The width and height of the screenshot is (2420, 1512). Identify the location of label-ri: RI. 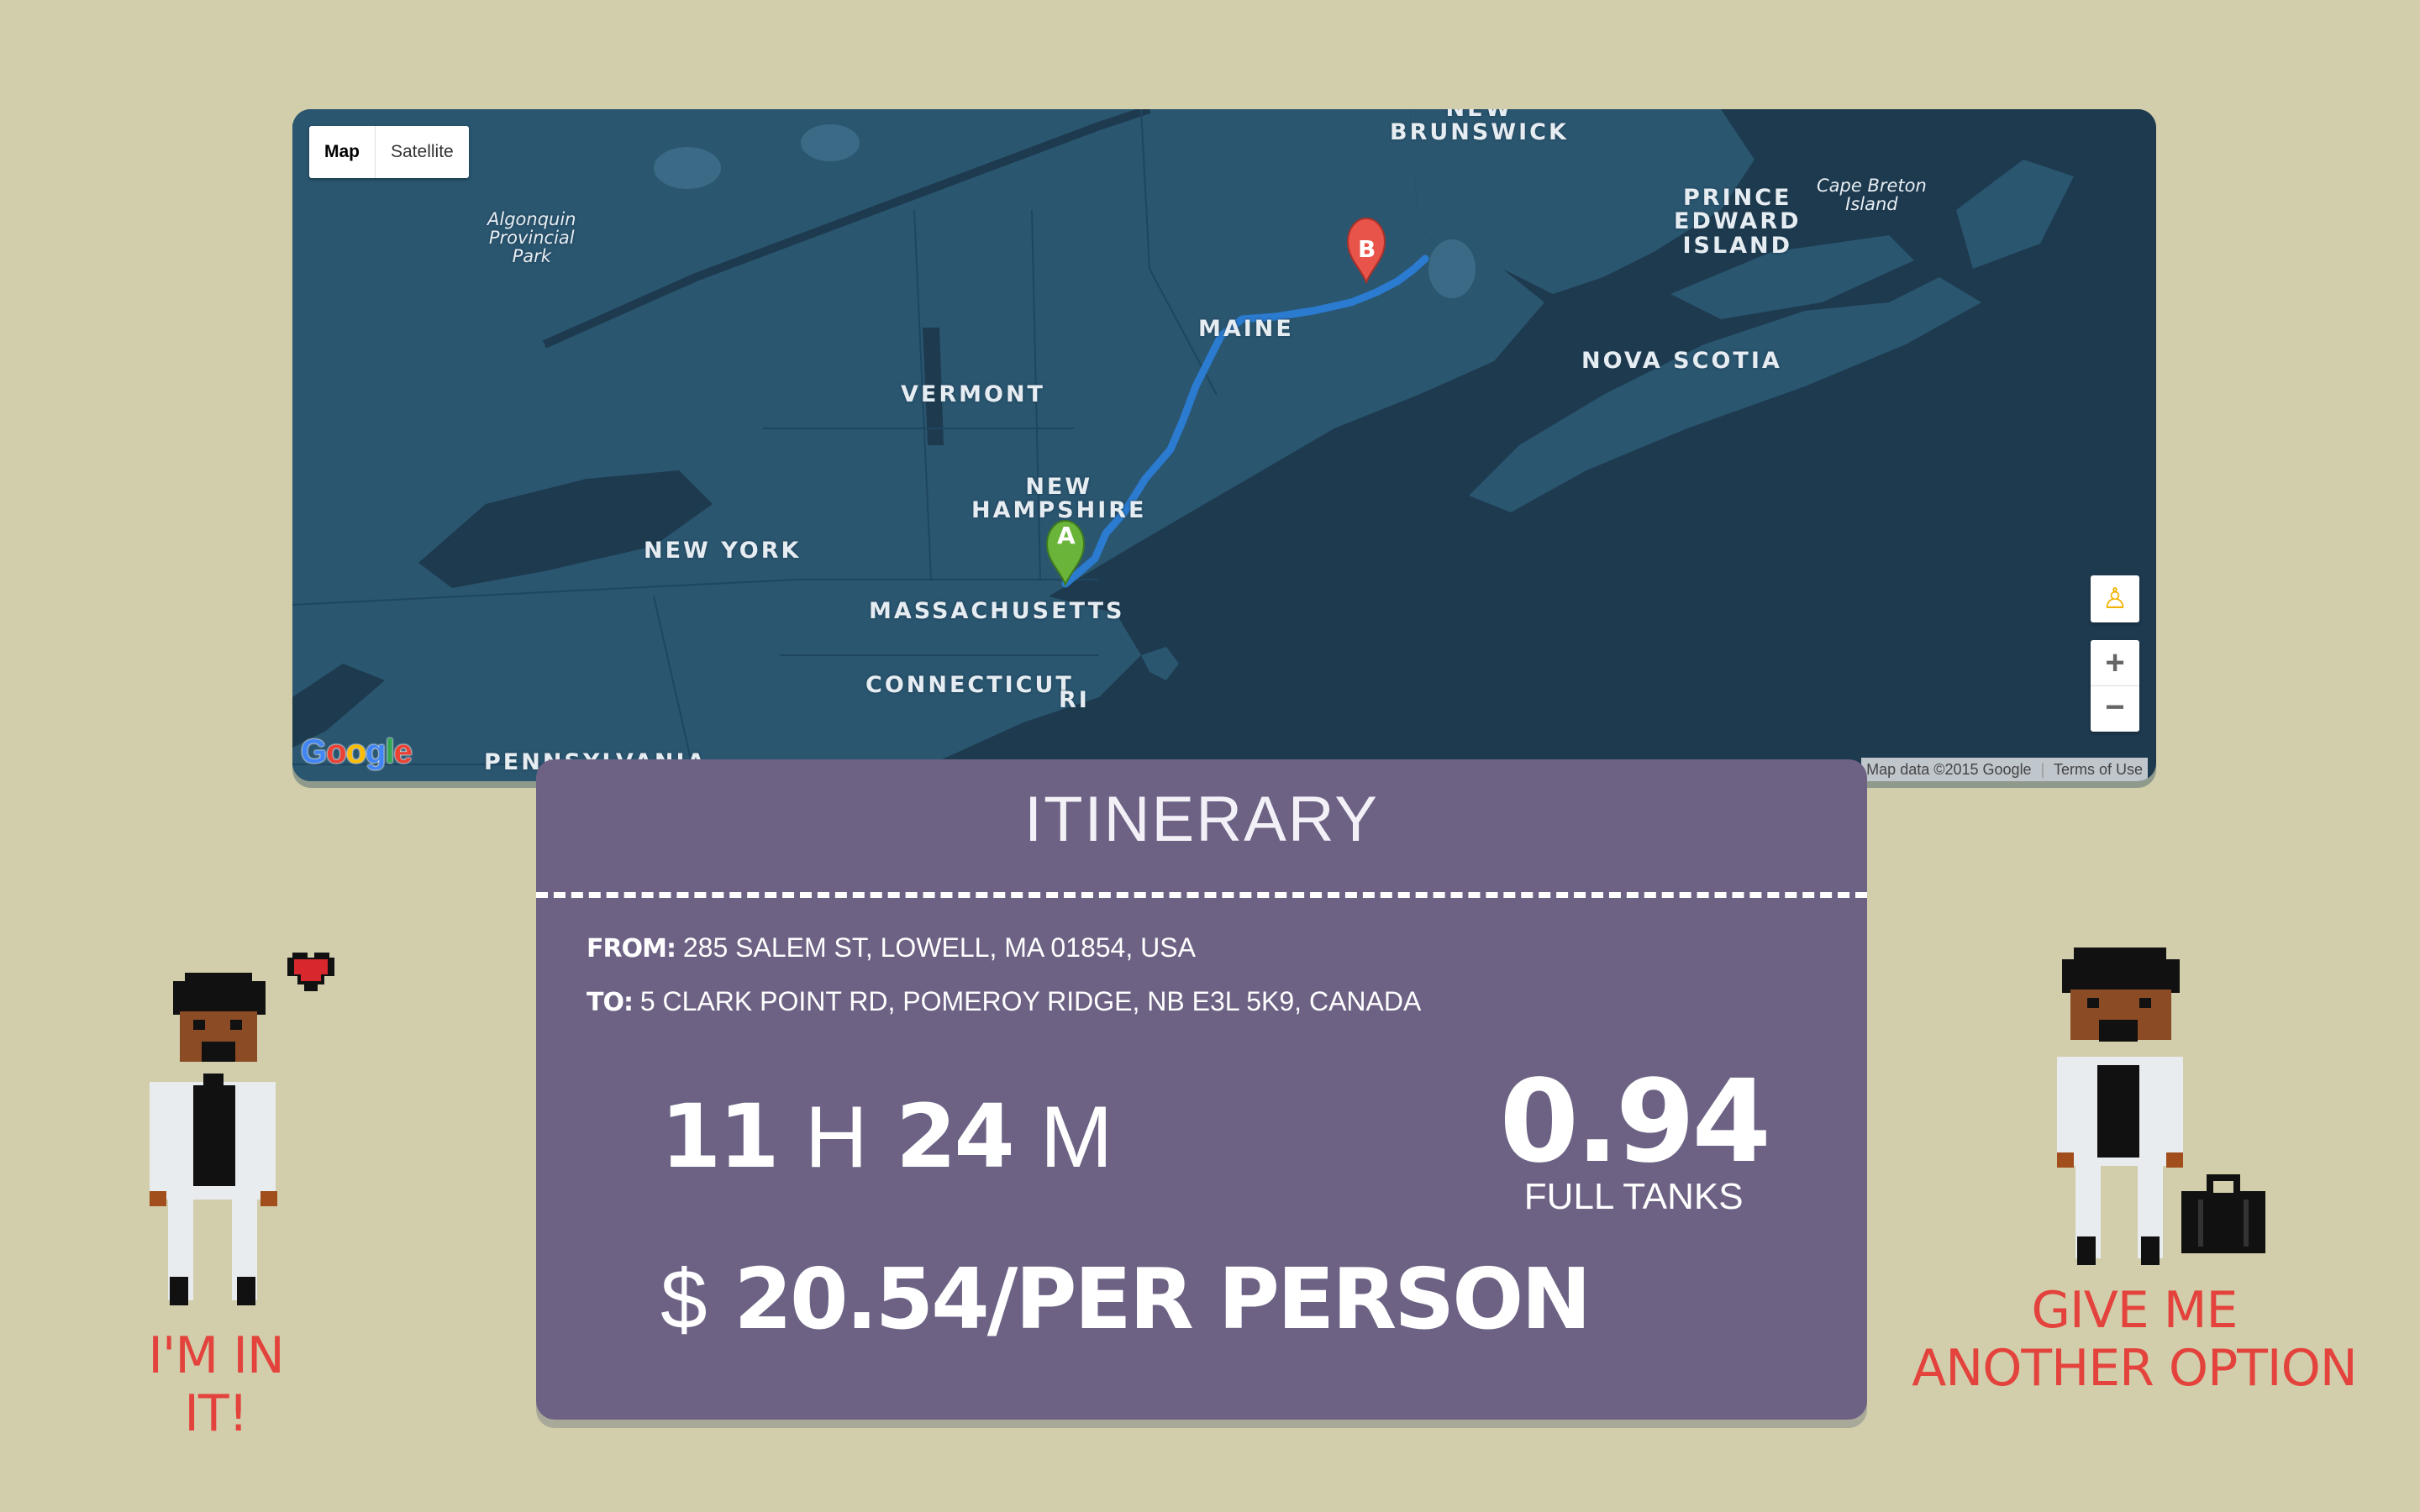
(1074, 700).